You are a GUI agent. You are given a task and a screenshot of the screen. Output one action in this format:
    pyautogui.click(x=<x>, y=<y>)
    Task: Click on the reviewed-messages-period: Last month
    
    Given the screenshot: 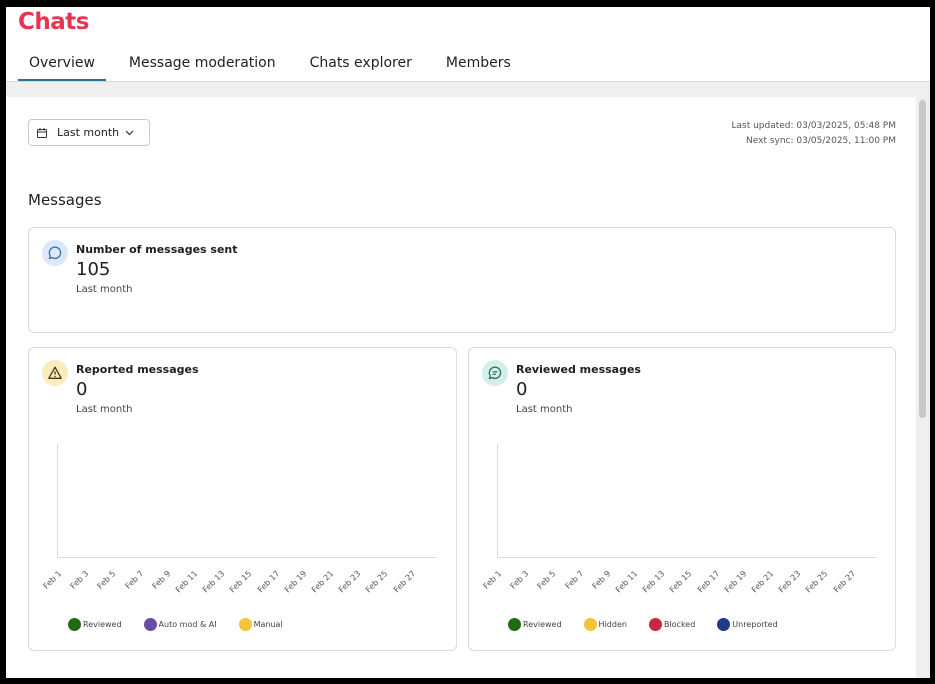 What is the action you would take?
    pyautogui.click(x=544, y=409)
    